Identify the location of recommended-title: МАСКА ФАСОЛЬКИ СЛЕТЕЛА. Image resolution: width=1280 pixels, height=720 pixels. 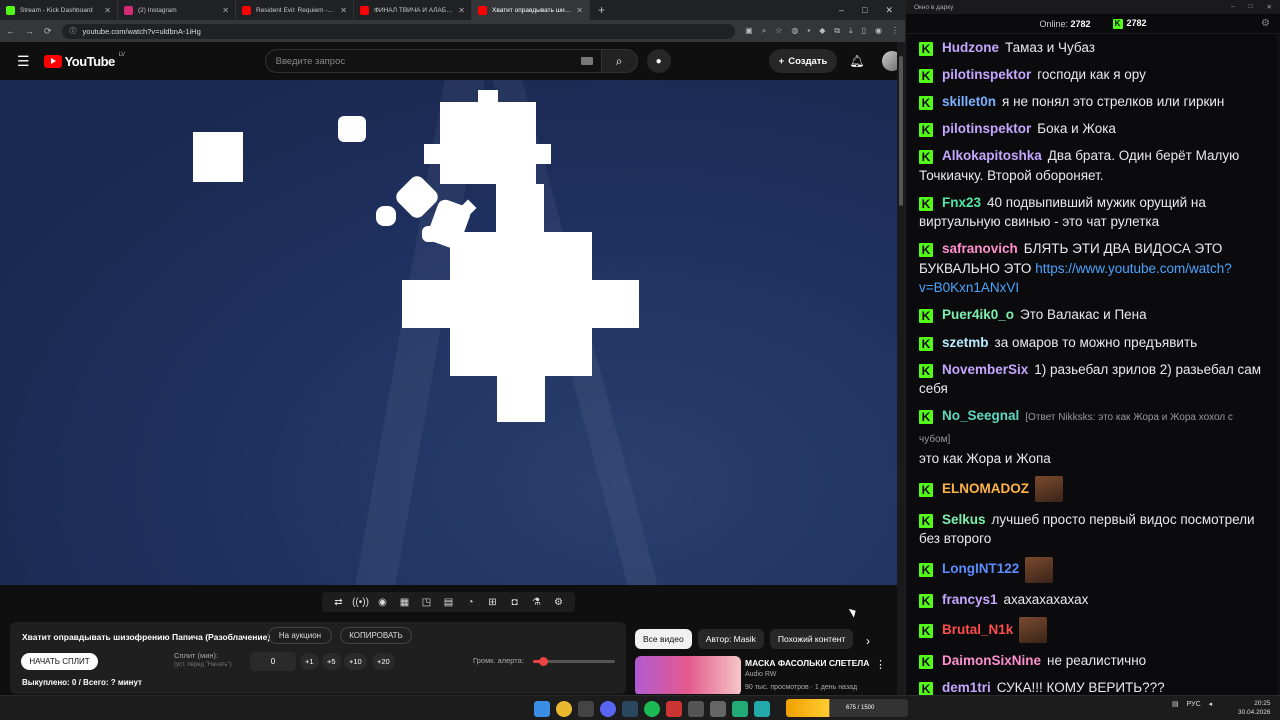
(807, 663).